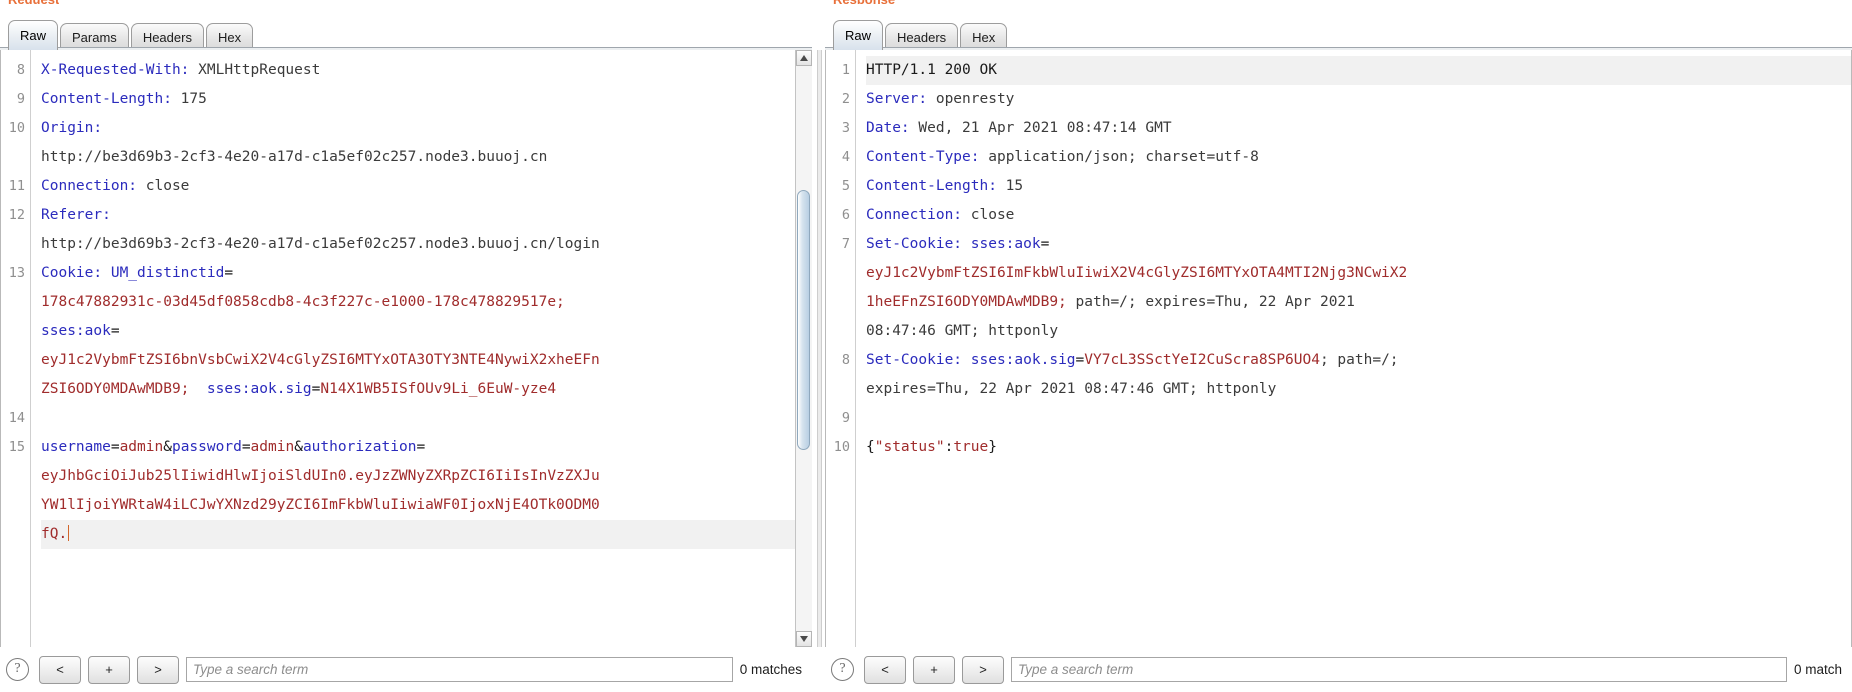 Image resolution: width=1852 pixels, height=692 pixels. Describe the element at coordinates (1010, 186) in the screenshot. I see `code-segment: 15` at that location.